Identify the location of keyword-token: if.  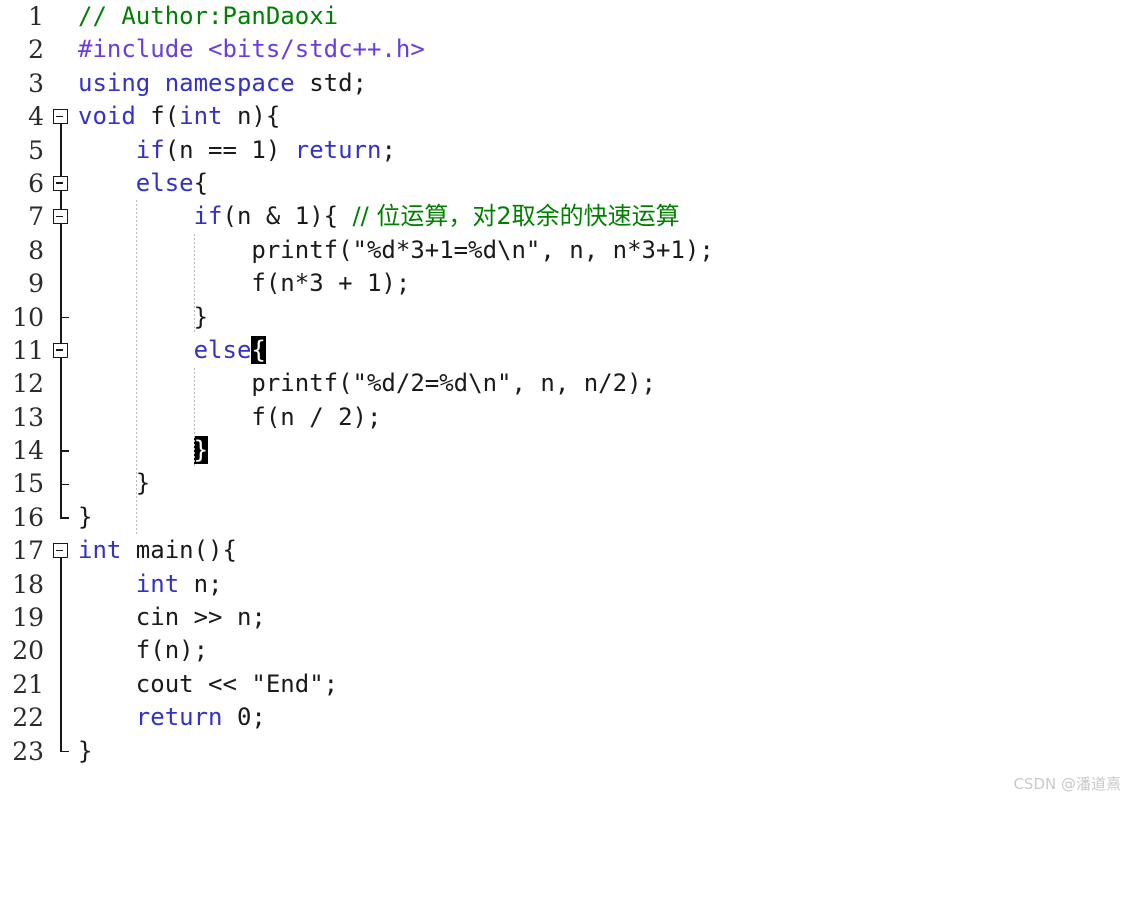
(150, 149).